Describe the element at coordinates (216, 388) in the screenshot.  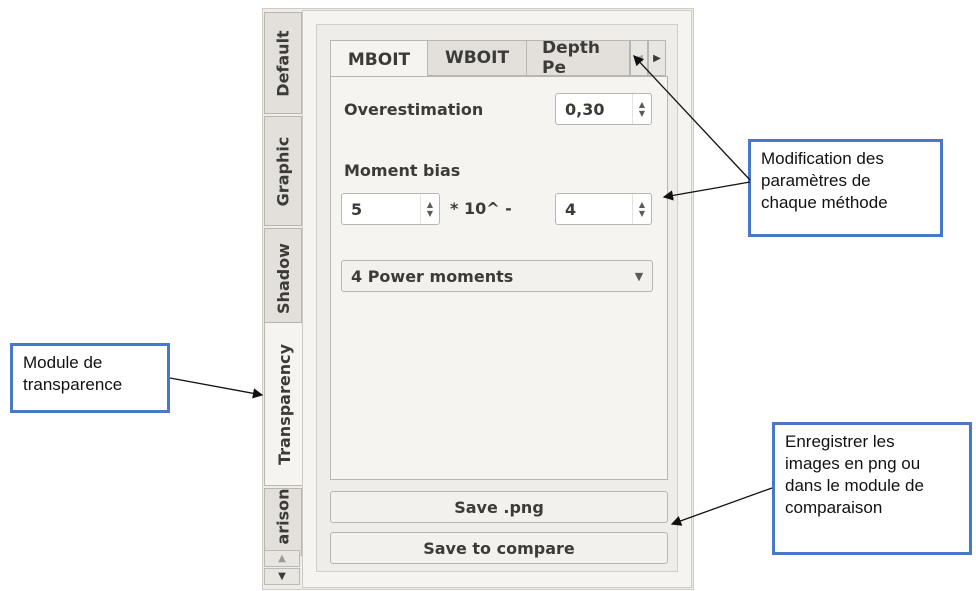
I see `arrow-to-transparency-tab` at that location.